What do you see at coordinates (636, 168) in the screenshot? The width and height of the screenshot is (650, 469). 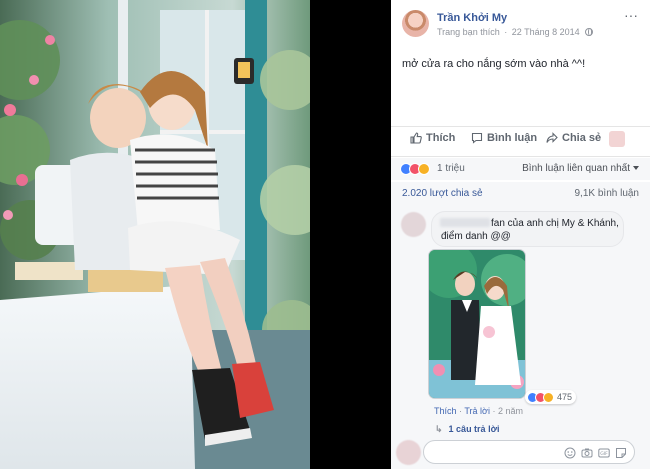 I see `caret-down-icon` at bounding box center [636, 168].